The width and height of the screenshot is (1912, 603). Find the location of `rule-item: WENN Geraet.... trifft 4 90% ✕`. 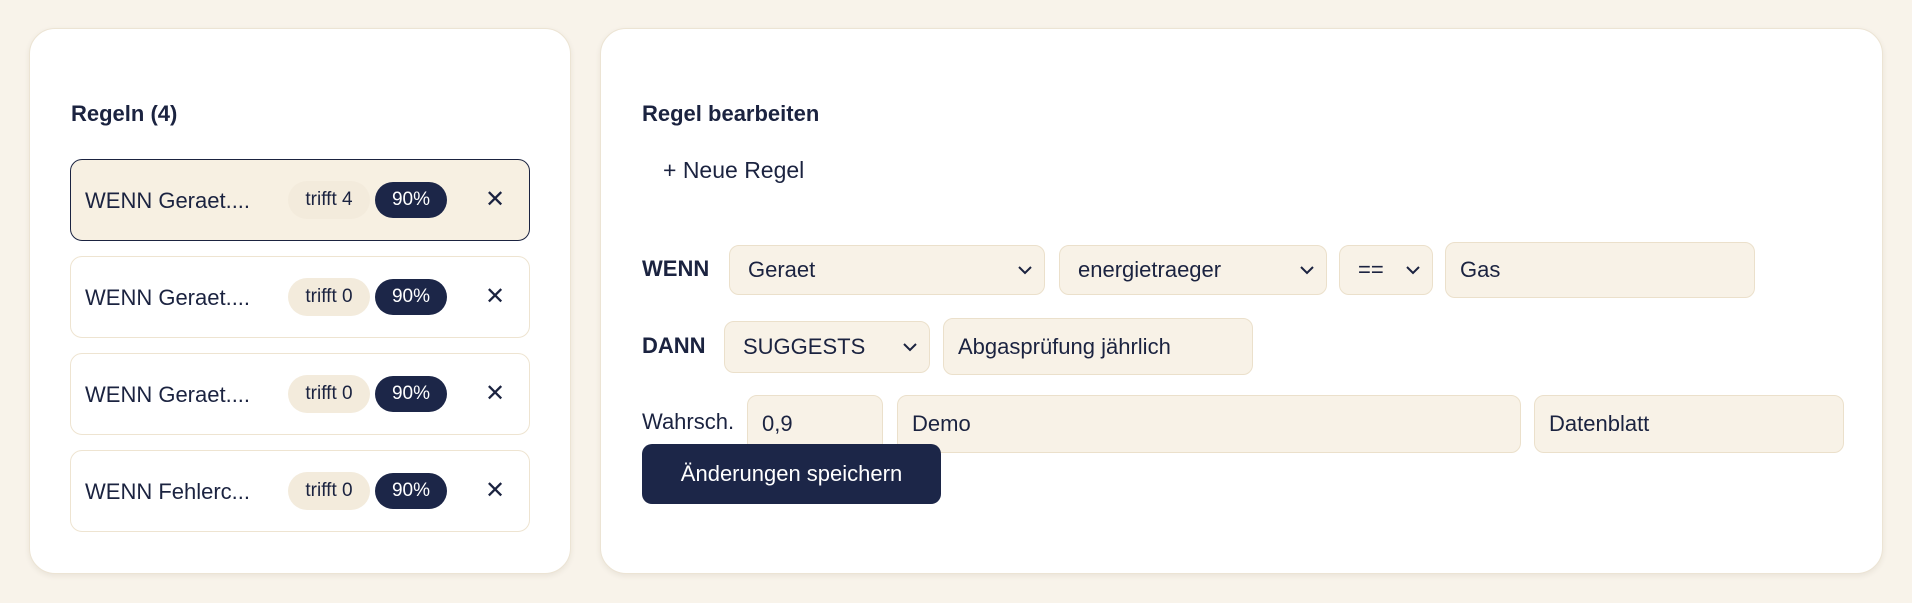

rule-item: WENN Geraet.... trifft 4 90% ✕ is located at coordinates (300, 200).